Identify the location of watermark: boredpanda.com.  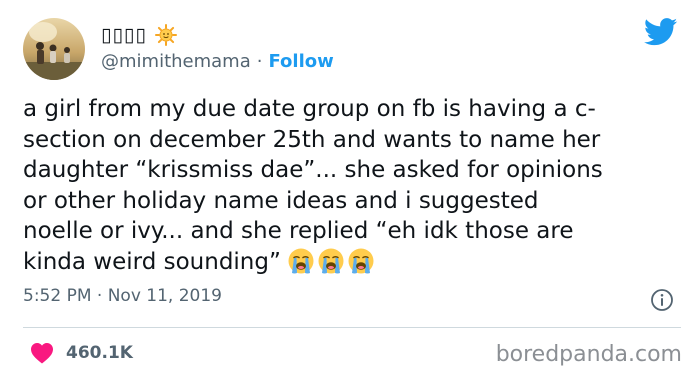
(588, 354).